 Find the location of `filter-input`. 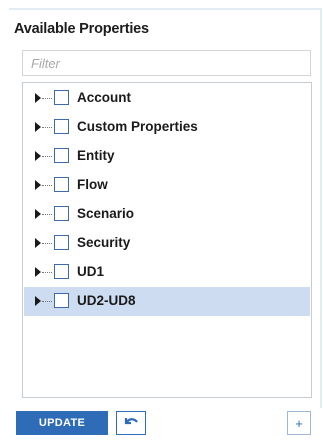

filter-input is located at coordinates (166, 63).